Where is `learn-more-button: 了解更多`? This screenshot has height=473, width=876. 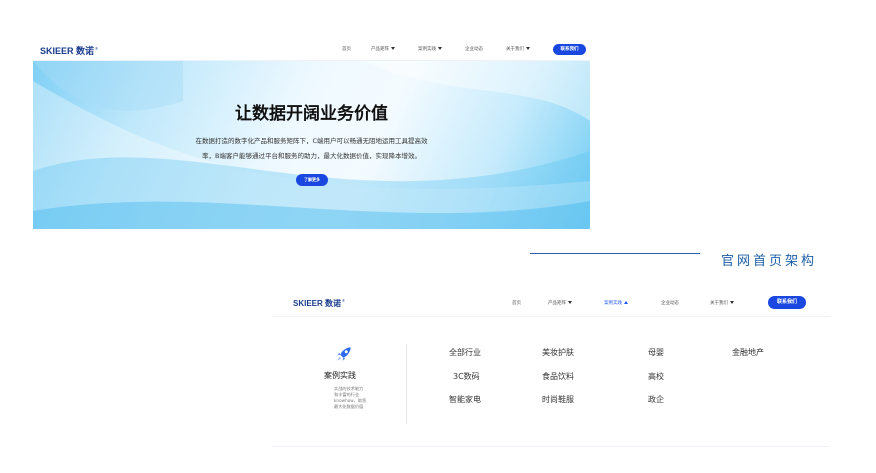
learn-more-button: 了解更多 is located at coordinates (312, 180).